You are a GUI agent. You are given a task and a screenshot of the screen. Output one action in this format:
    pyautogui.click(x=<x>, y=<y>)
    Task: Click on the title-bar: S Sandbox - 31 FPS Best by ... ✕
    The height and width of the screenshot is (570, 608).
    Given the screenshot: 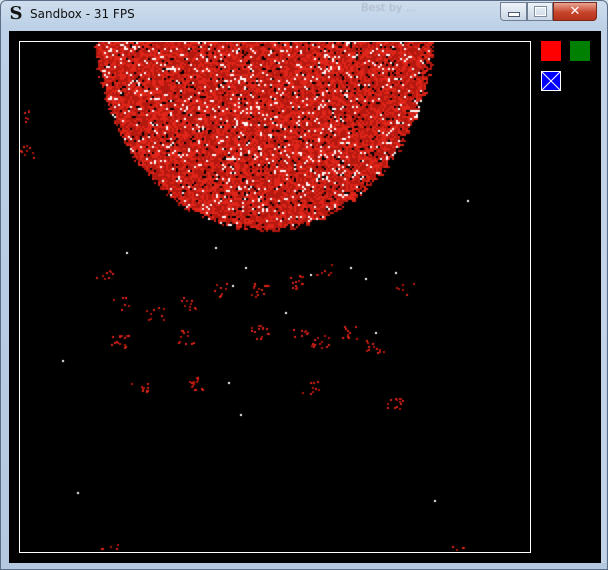 What is the action you would take?
    pyautogui.click(x=304, y=15)
    